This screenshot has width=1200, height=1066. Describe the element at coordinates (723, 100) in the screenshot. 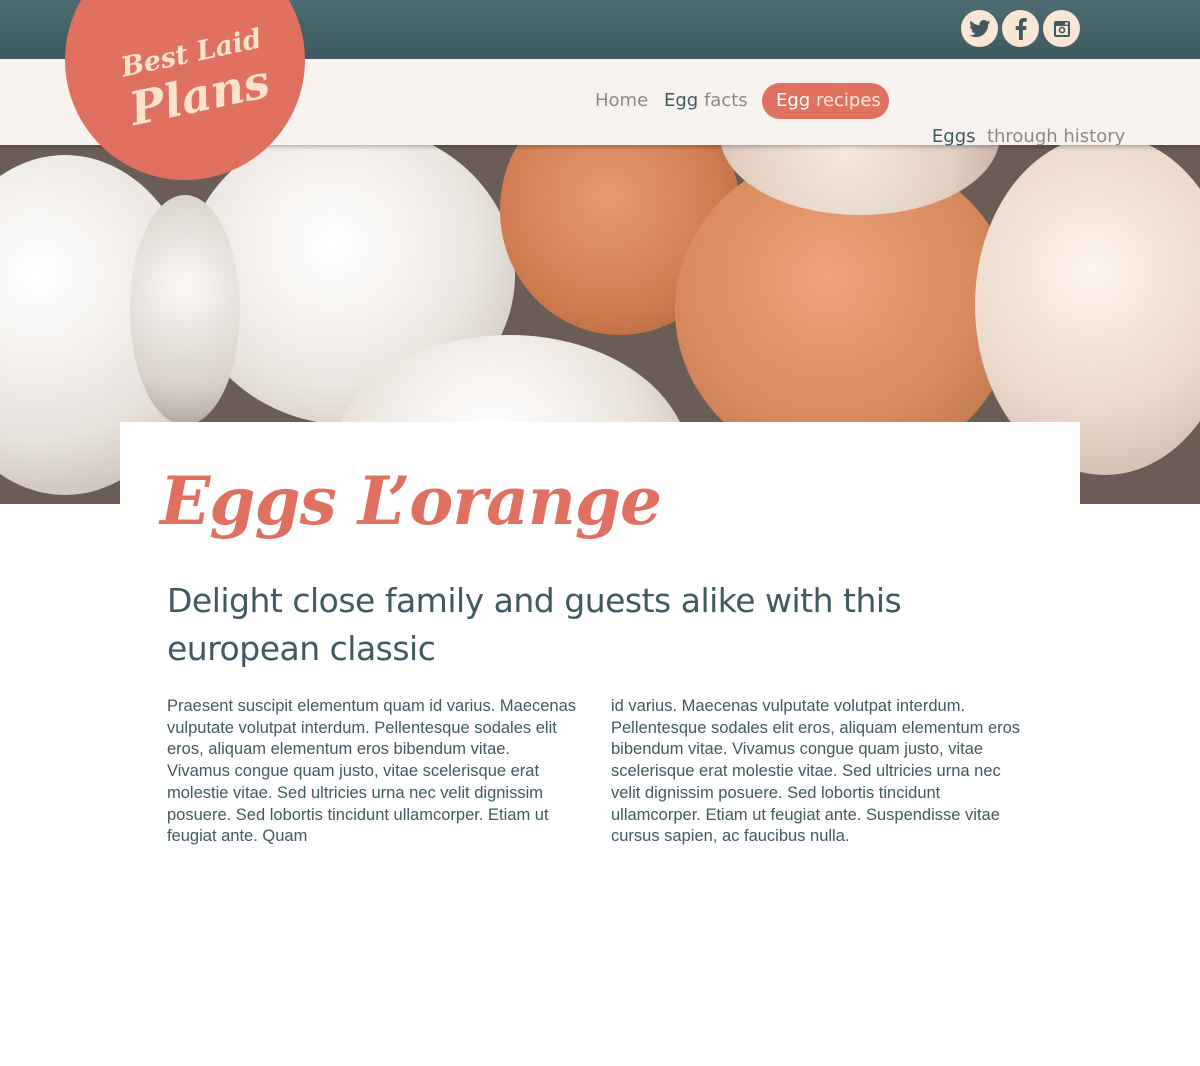

I see `nav-egg-facts-rest: facts` at that location.